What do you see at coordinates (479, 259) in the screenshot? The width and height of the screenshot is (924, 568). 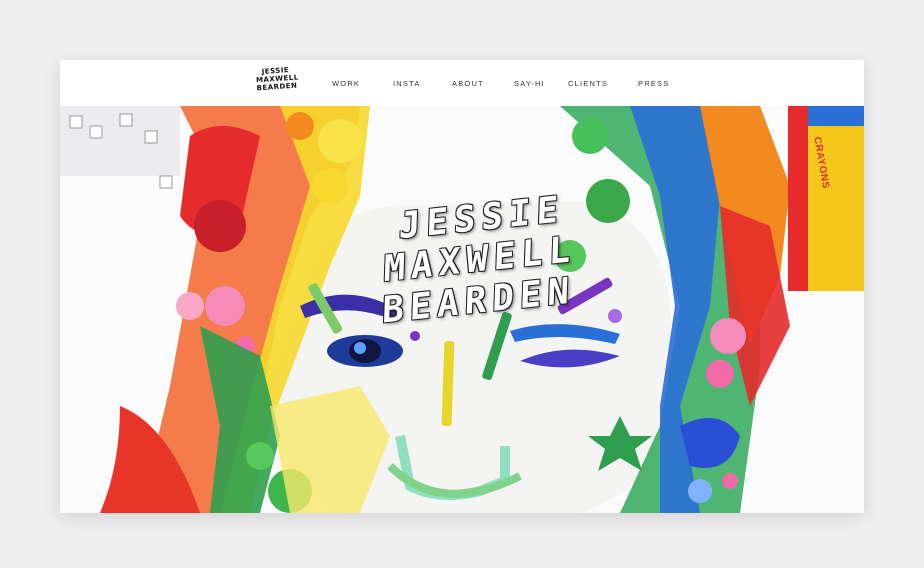 I see `hero-title: JESSIE MAXWELL BEARDEN` at bounding box center [479, 259].